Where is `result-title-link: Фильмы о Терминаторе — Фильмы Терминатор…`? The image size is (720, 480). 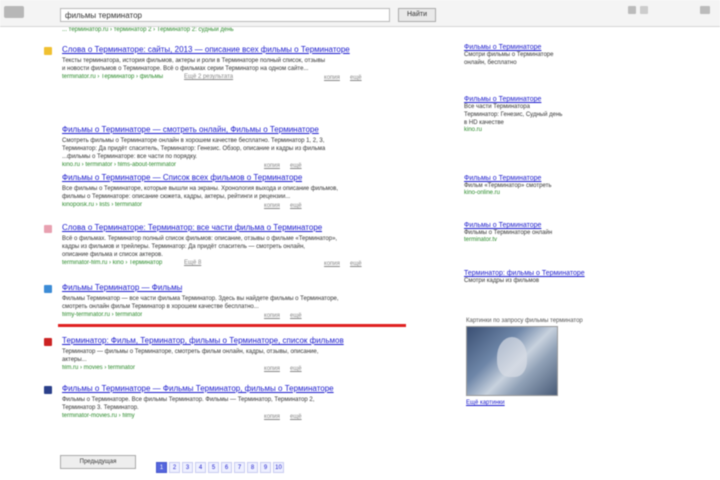
result-title-link: Фильмы о Терминаторе — Фильмы Терминатор… is located at coordinates (198, 388).